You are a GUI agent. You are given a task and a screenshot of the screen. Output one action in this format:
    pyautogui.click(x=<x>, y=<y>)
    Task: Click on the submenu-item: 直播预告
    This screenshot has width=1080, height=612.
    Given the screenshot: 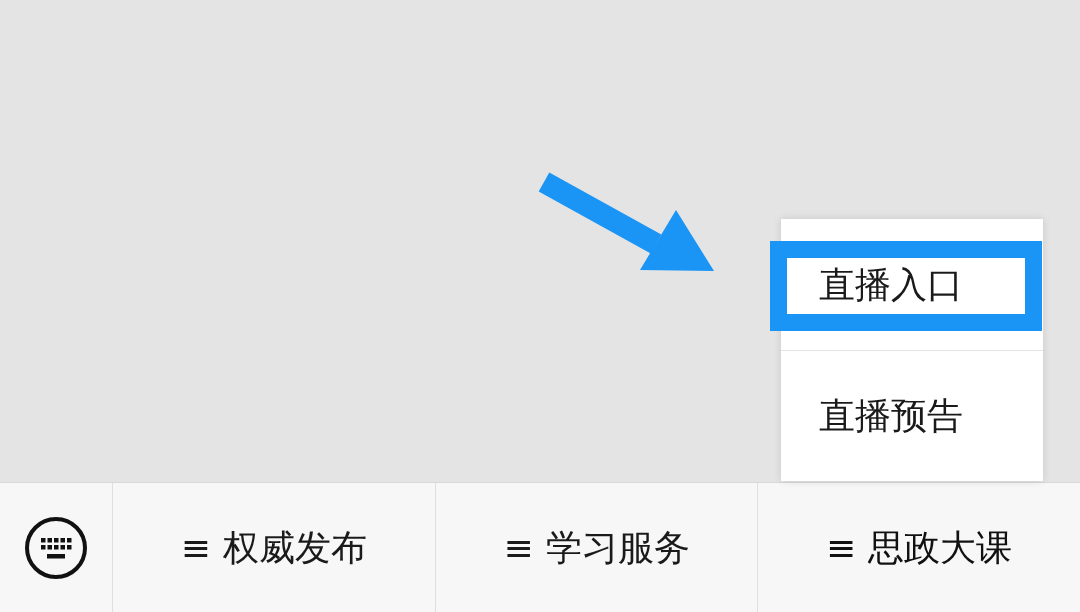 What is the action you would take?
    pyautogui.click(x=891, y=416)
    